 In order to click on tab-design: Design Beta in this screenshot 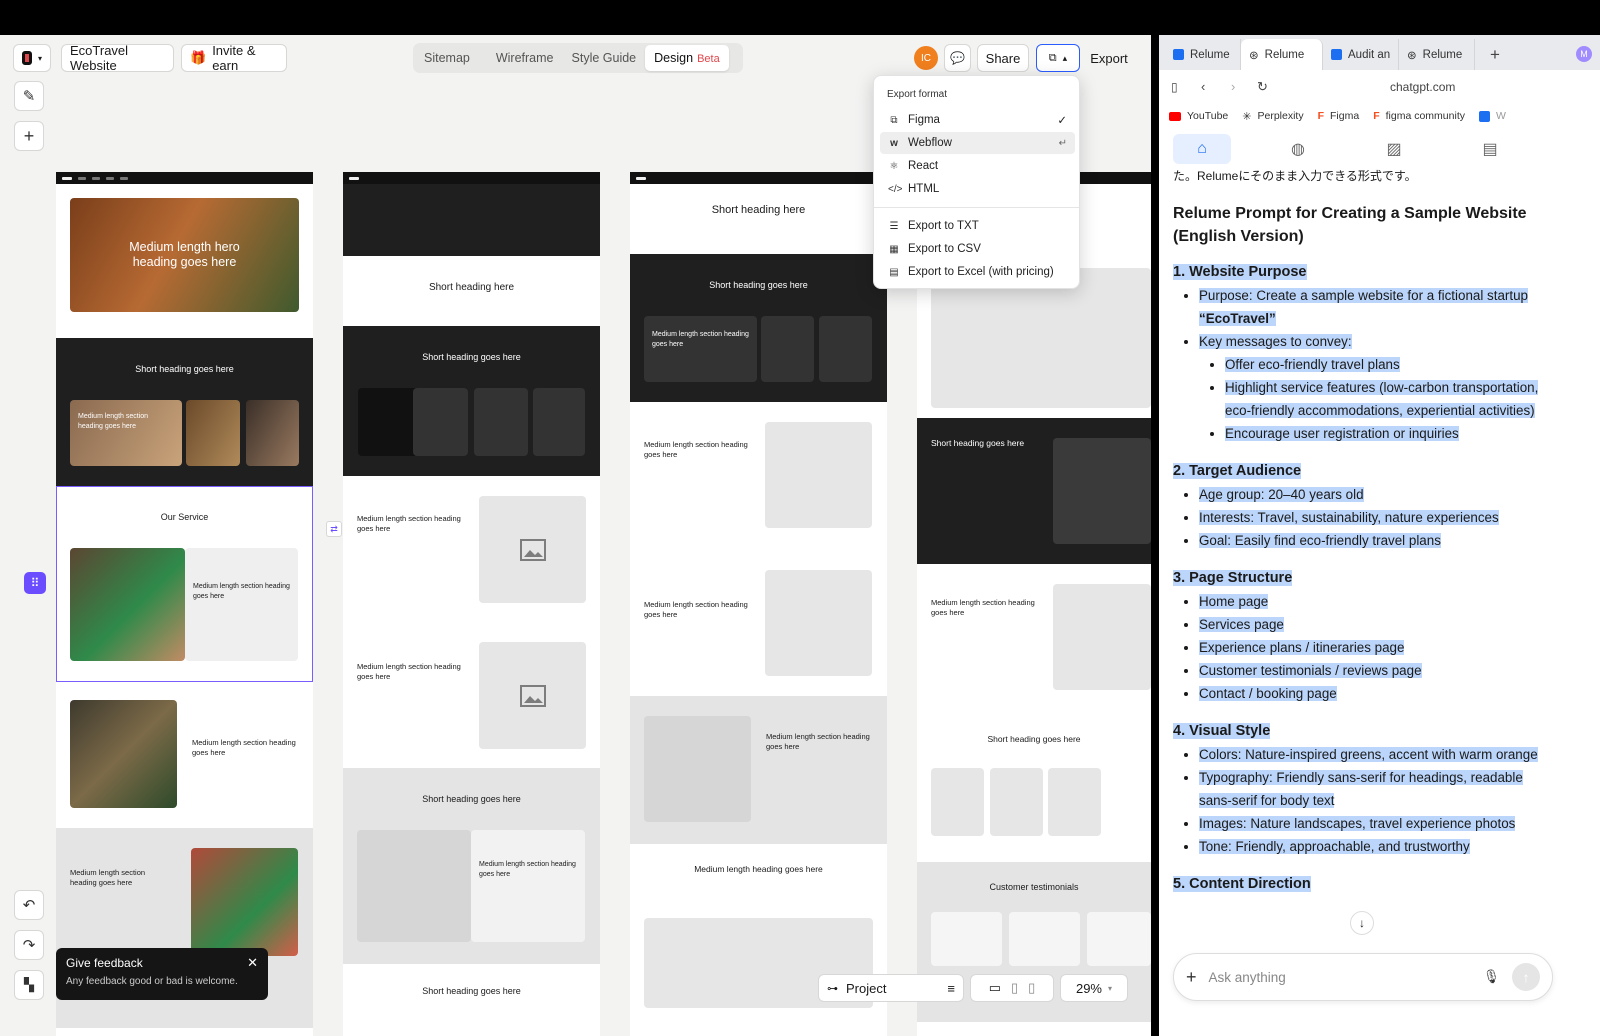, I will do `click(687, 58)`.